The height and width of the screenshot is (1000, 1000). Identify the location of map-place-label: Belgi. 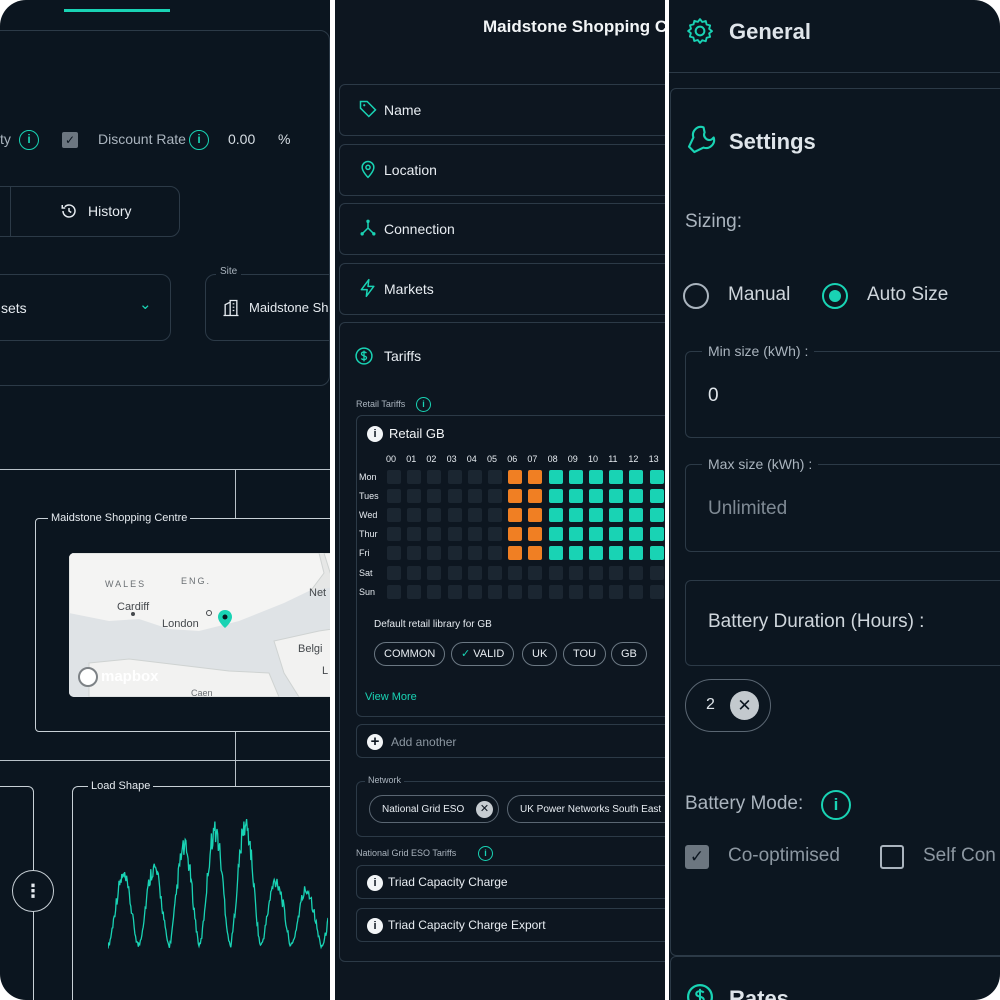
(310, 649).